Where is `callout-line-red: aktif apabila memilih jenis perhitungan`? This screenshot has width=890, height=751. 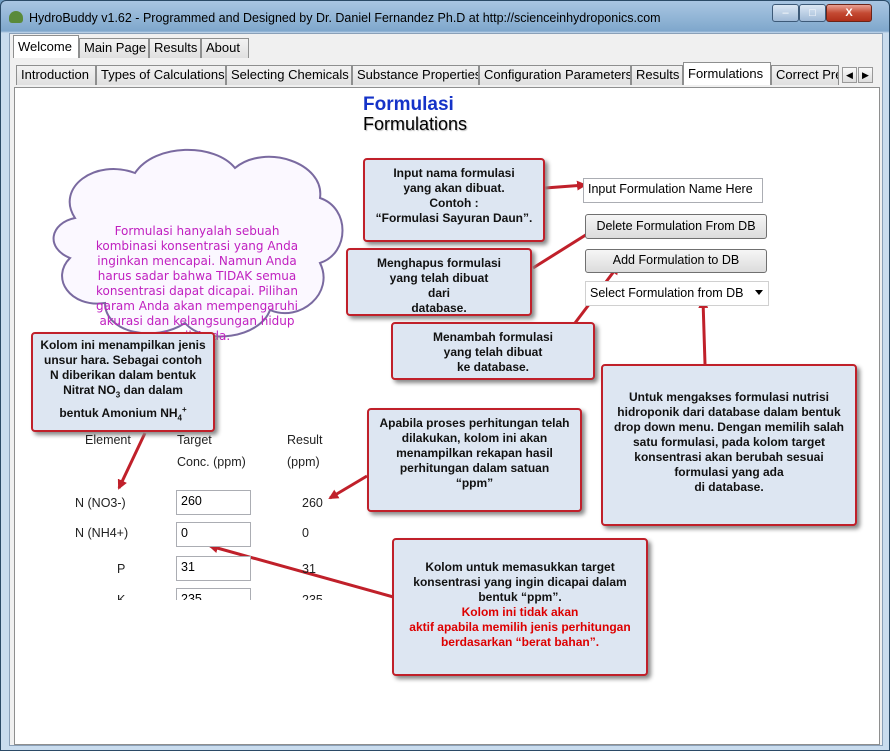 callout-line-red: aktif apabila memilih jenis perhitungan is located at coordinates (520, 627).